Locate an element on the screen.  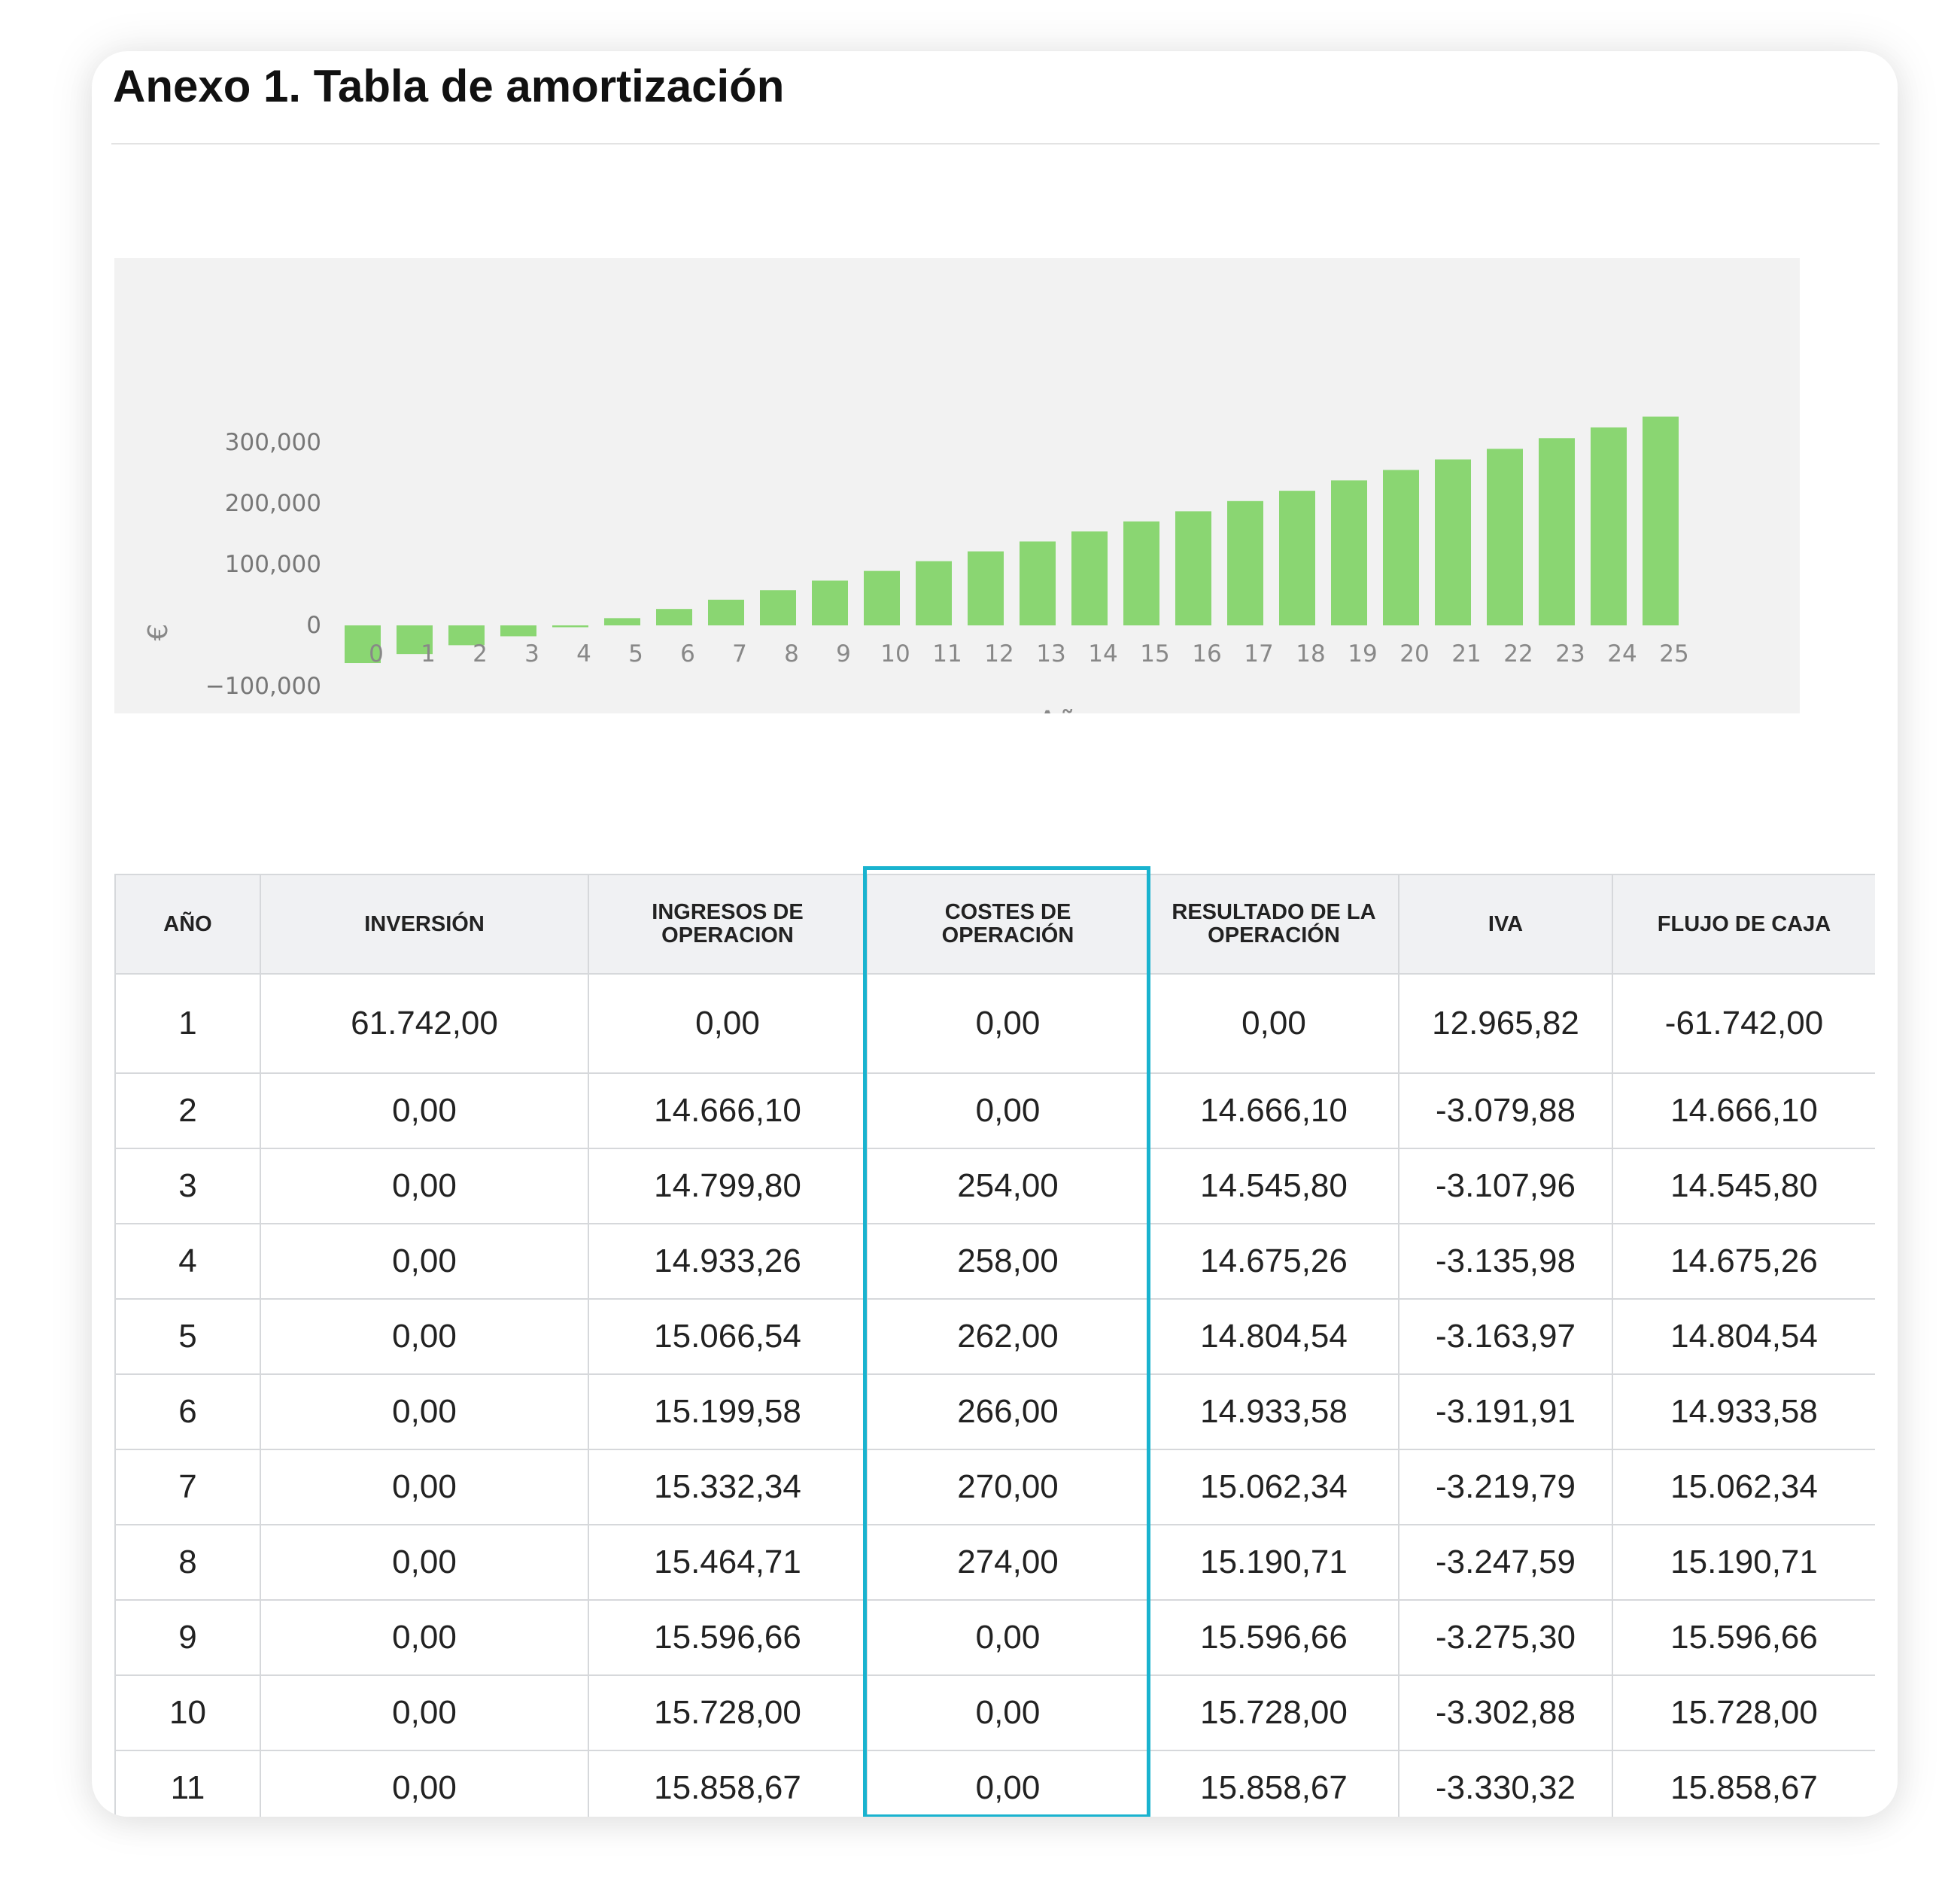
cell-iva: -3.107,96 is located at coordinates (1505, 1186).